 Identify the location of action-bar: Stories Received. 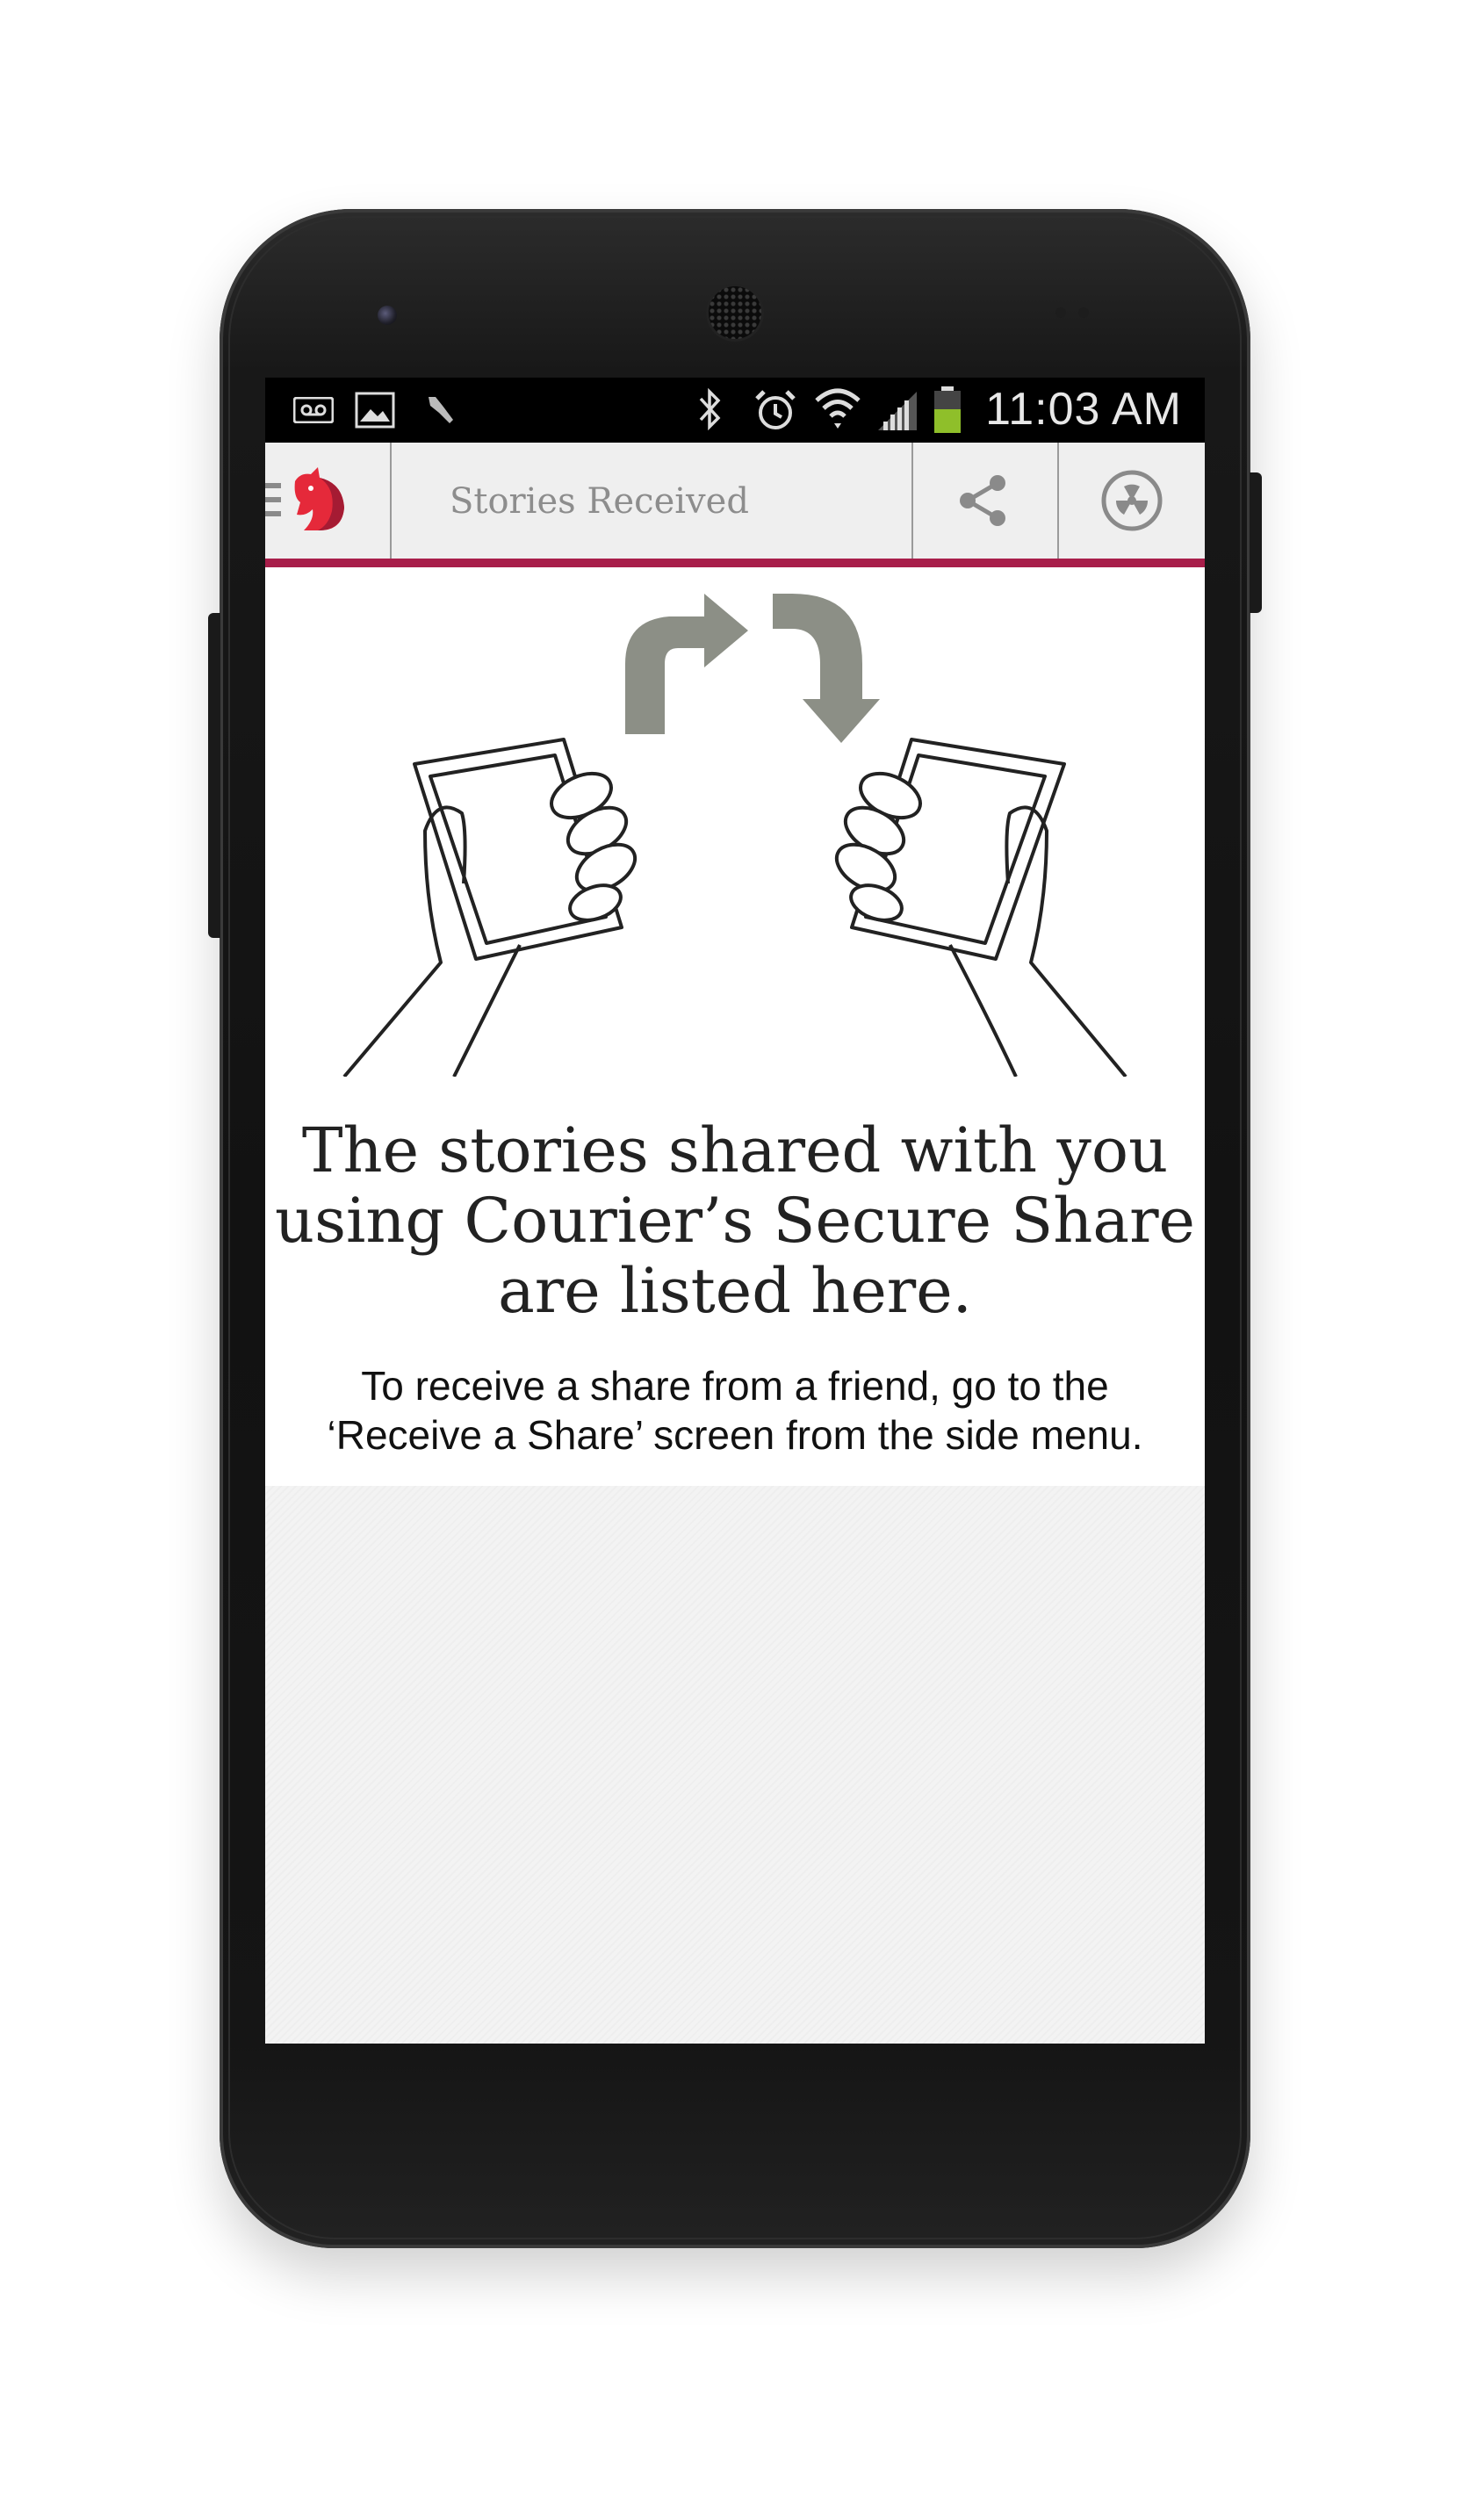
(735, 501).